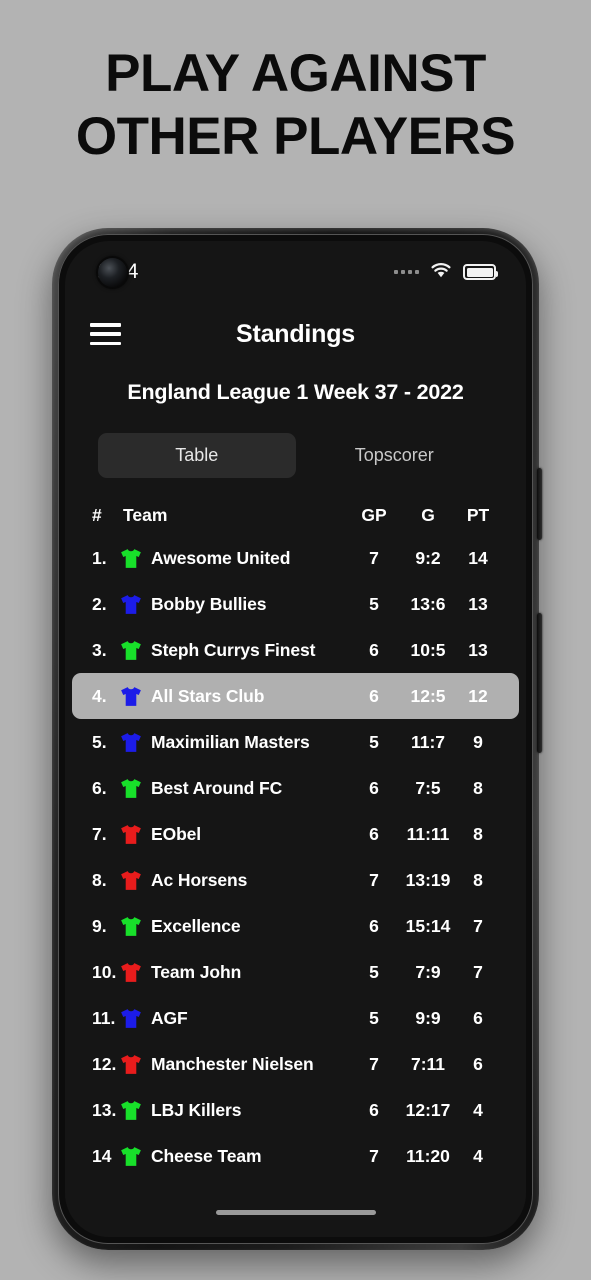 This screenshot has height=1280, width=591. What do you see at coordinates (295, 1212) in the screenshot?
I see `home-indicator` at bounding box center [295, 1212].